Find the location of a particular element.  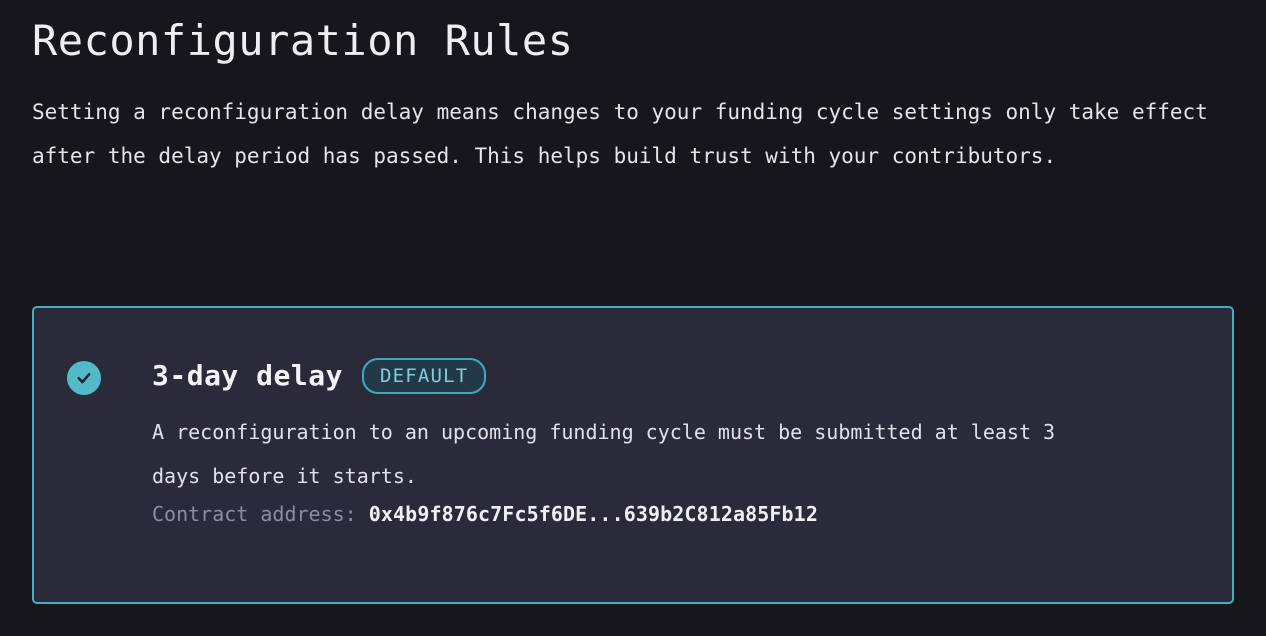

page-title: Reconfiguration Rules is located at coordinates (303, 40).